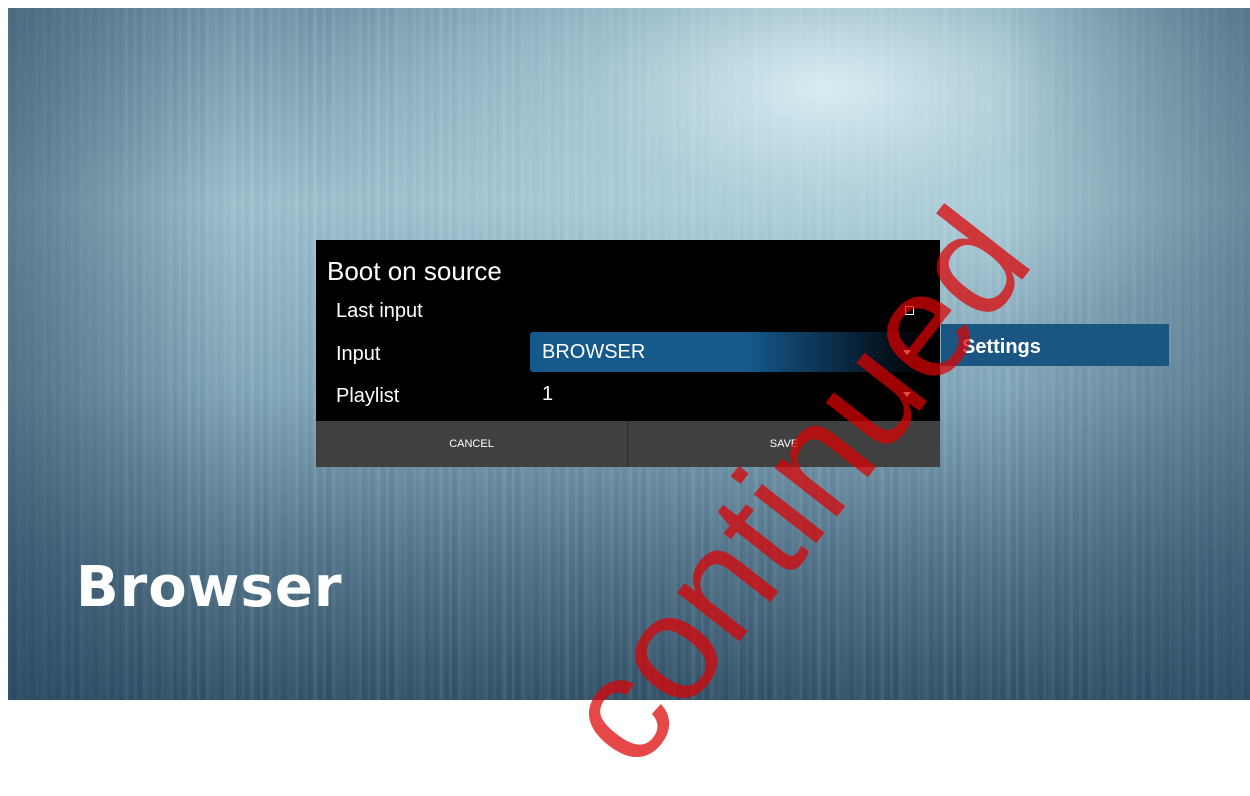  Describe the element at coordinates (1055, 345) in the screenshot. I see `settings-menu-item: Settings` at that location.